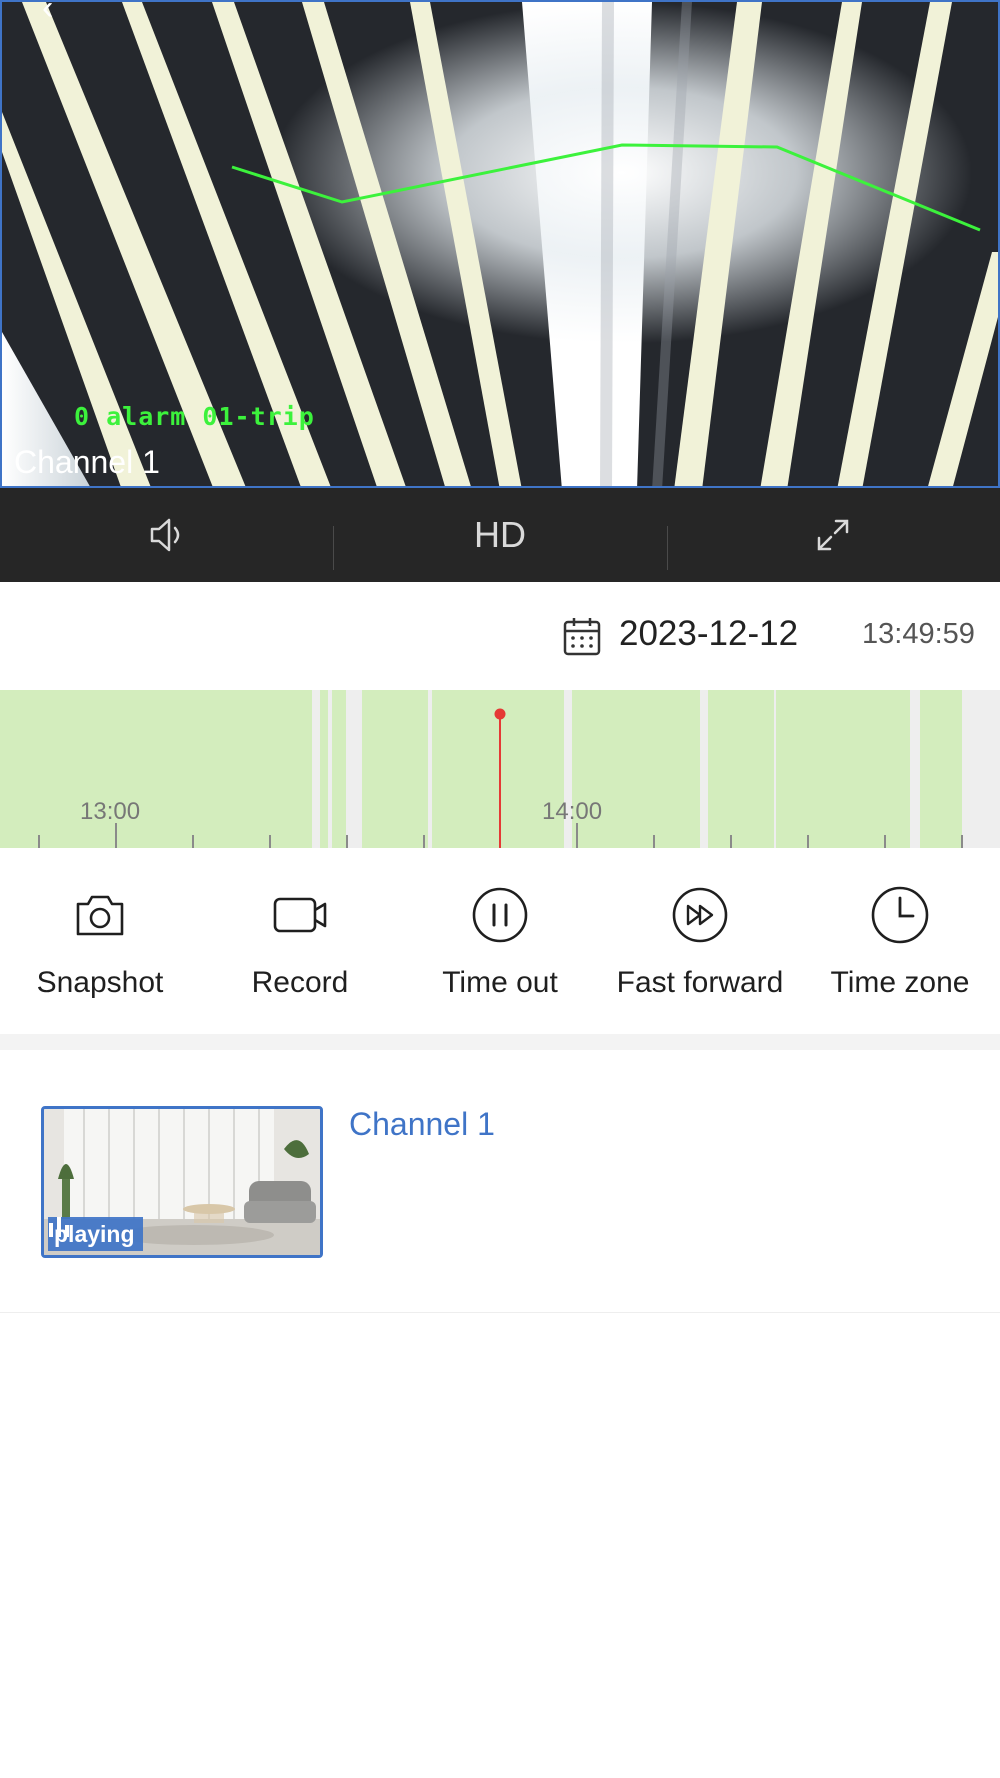  I want to click on timeline-label-1300: 13:00, so click(110, 811).